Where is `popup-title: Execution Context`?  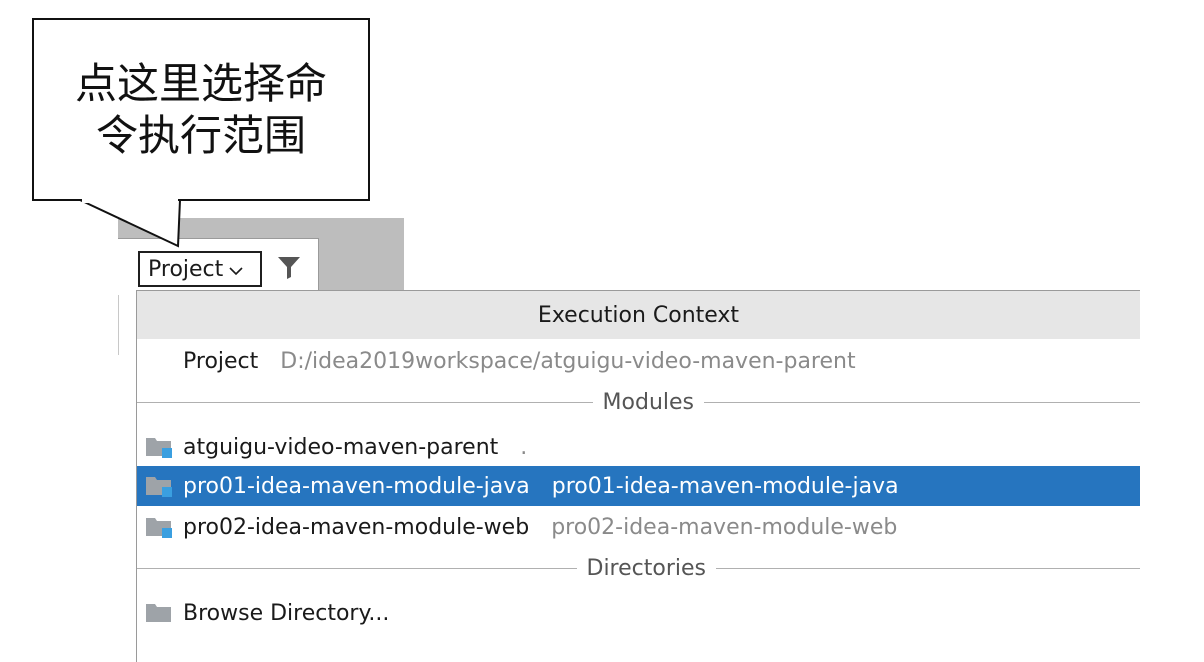
popup-title: Execution Context is located at coordinates (638, 315).